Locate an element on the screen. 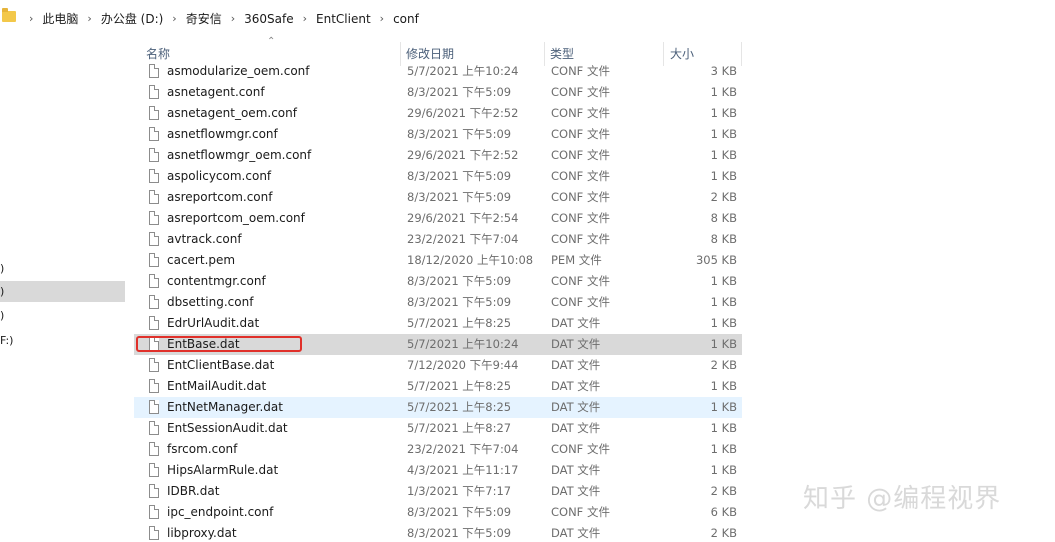 This screenshot has height=542, width=1055. navigation-pane: ) ) ) F:) is located at coordinates (63, 287).